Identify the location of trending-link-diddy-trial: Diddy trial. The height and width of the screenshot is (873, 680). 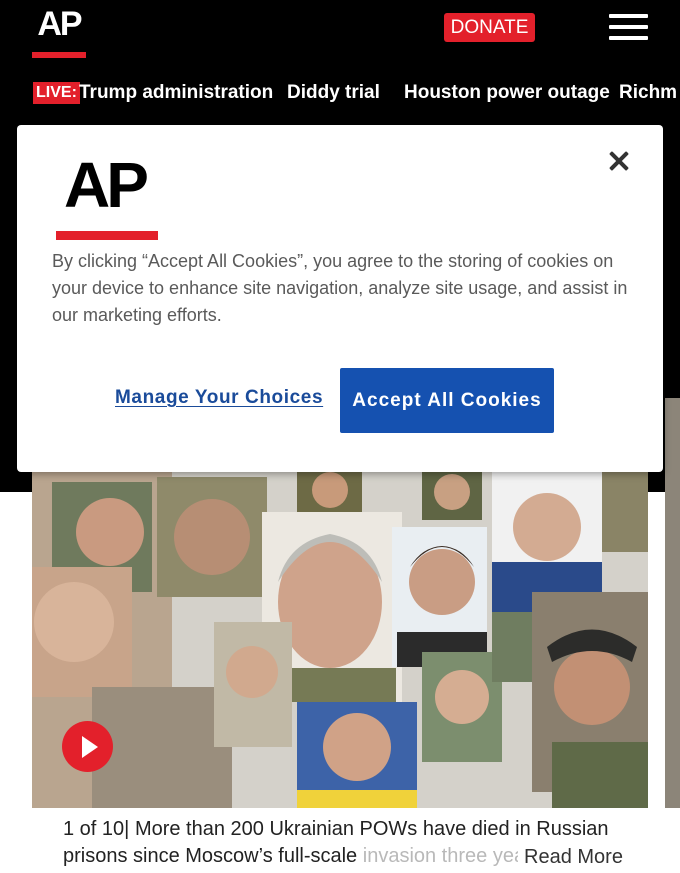
(333, 93).